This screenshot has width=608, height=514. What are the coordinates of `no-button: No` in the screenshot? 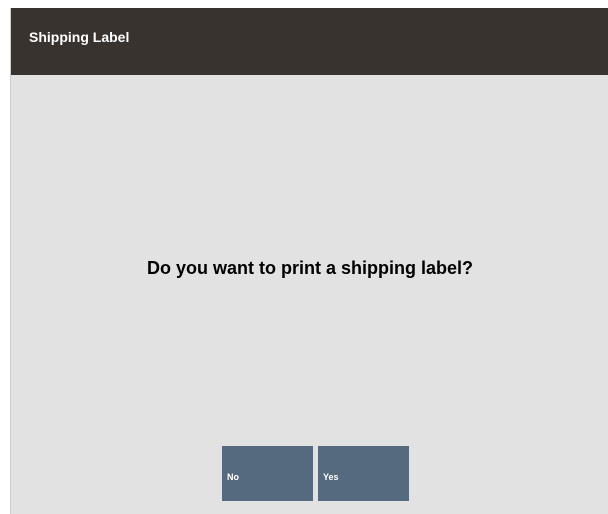 It's located at (267, 473).